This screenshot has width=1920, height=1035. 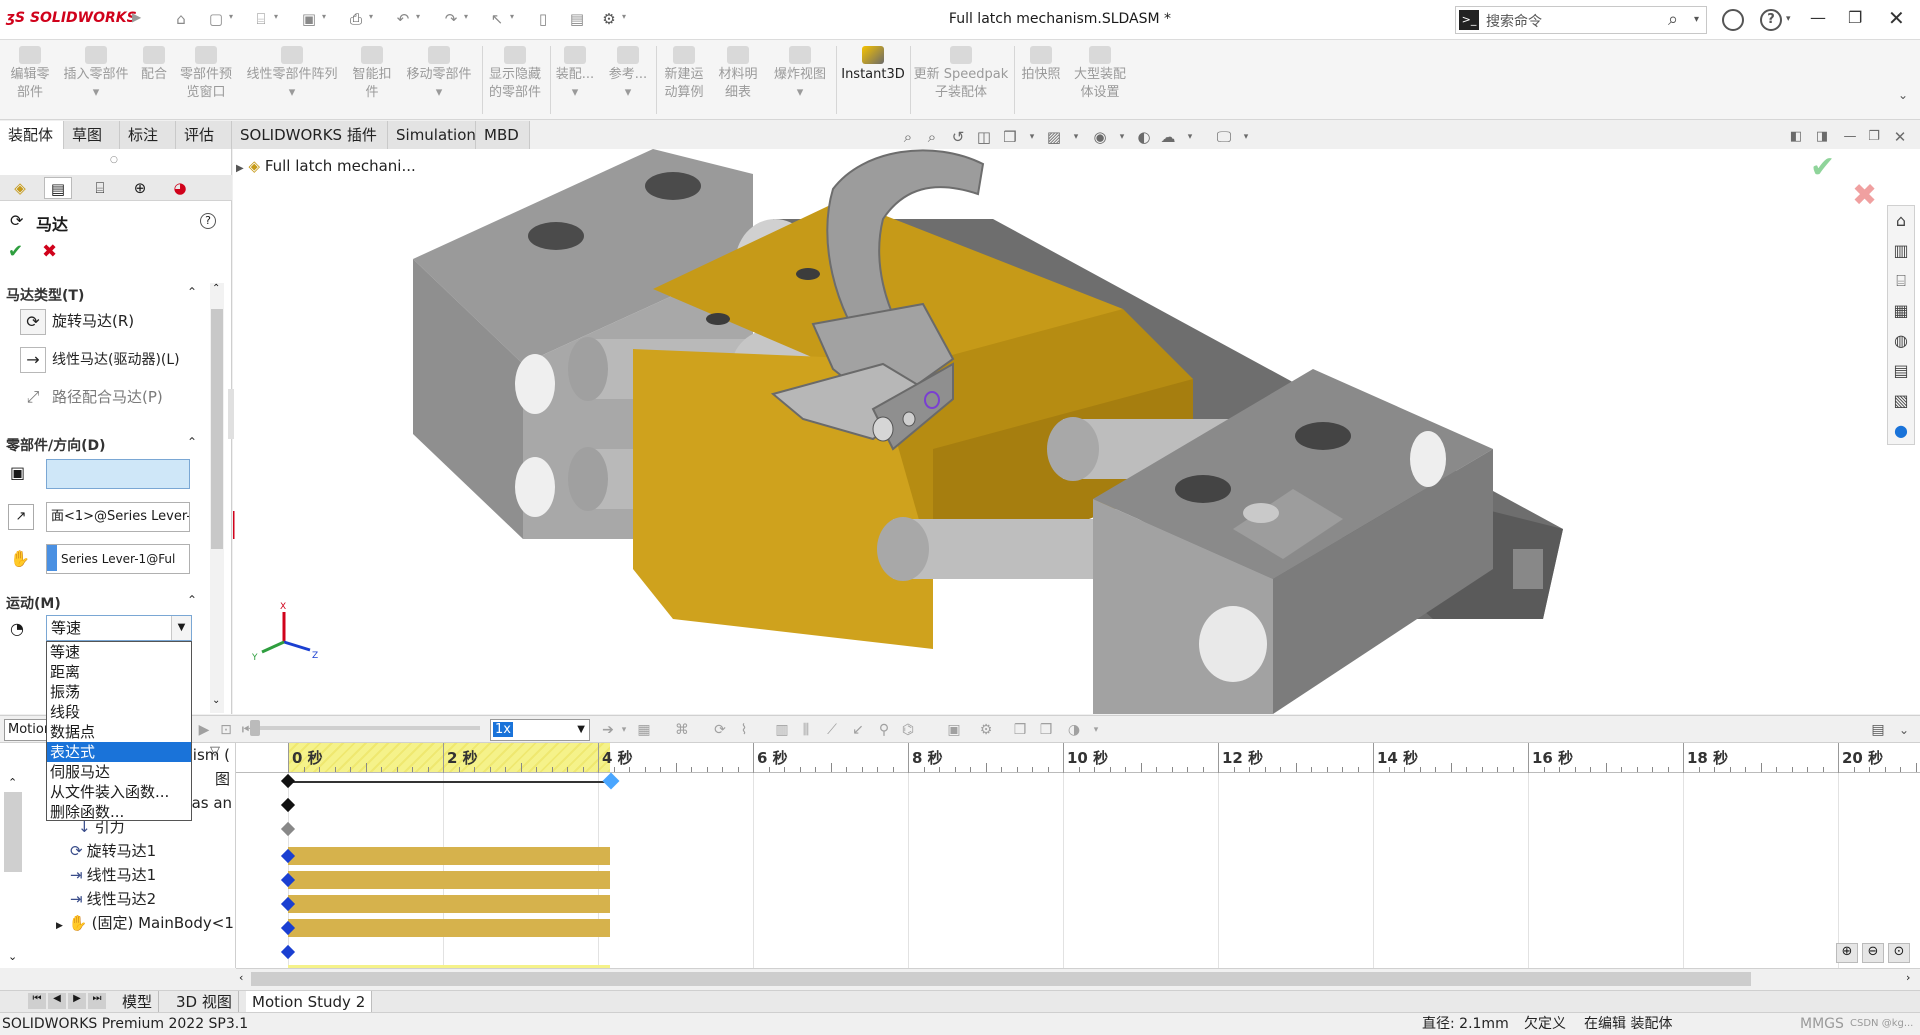 What do you see at coordinates (1873, 953) in the screenshot?
I see `zoom-out-icon: ⊖` at bounding box center [1873, 953].